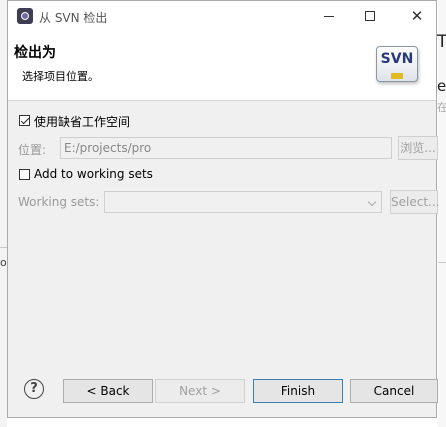 The height and width of the screenshot is (427, 446). Describe the element at coordinates (243, 202) in the screenshot. I see `working-sets-combo` at that location.